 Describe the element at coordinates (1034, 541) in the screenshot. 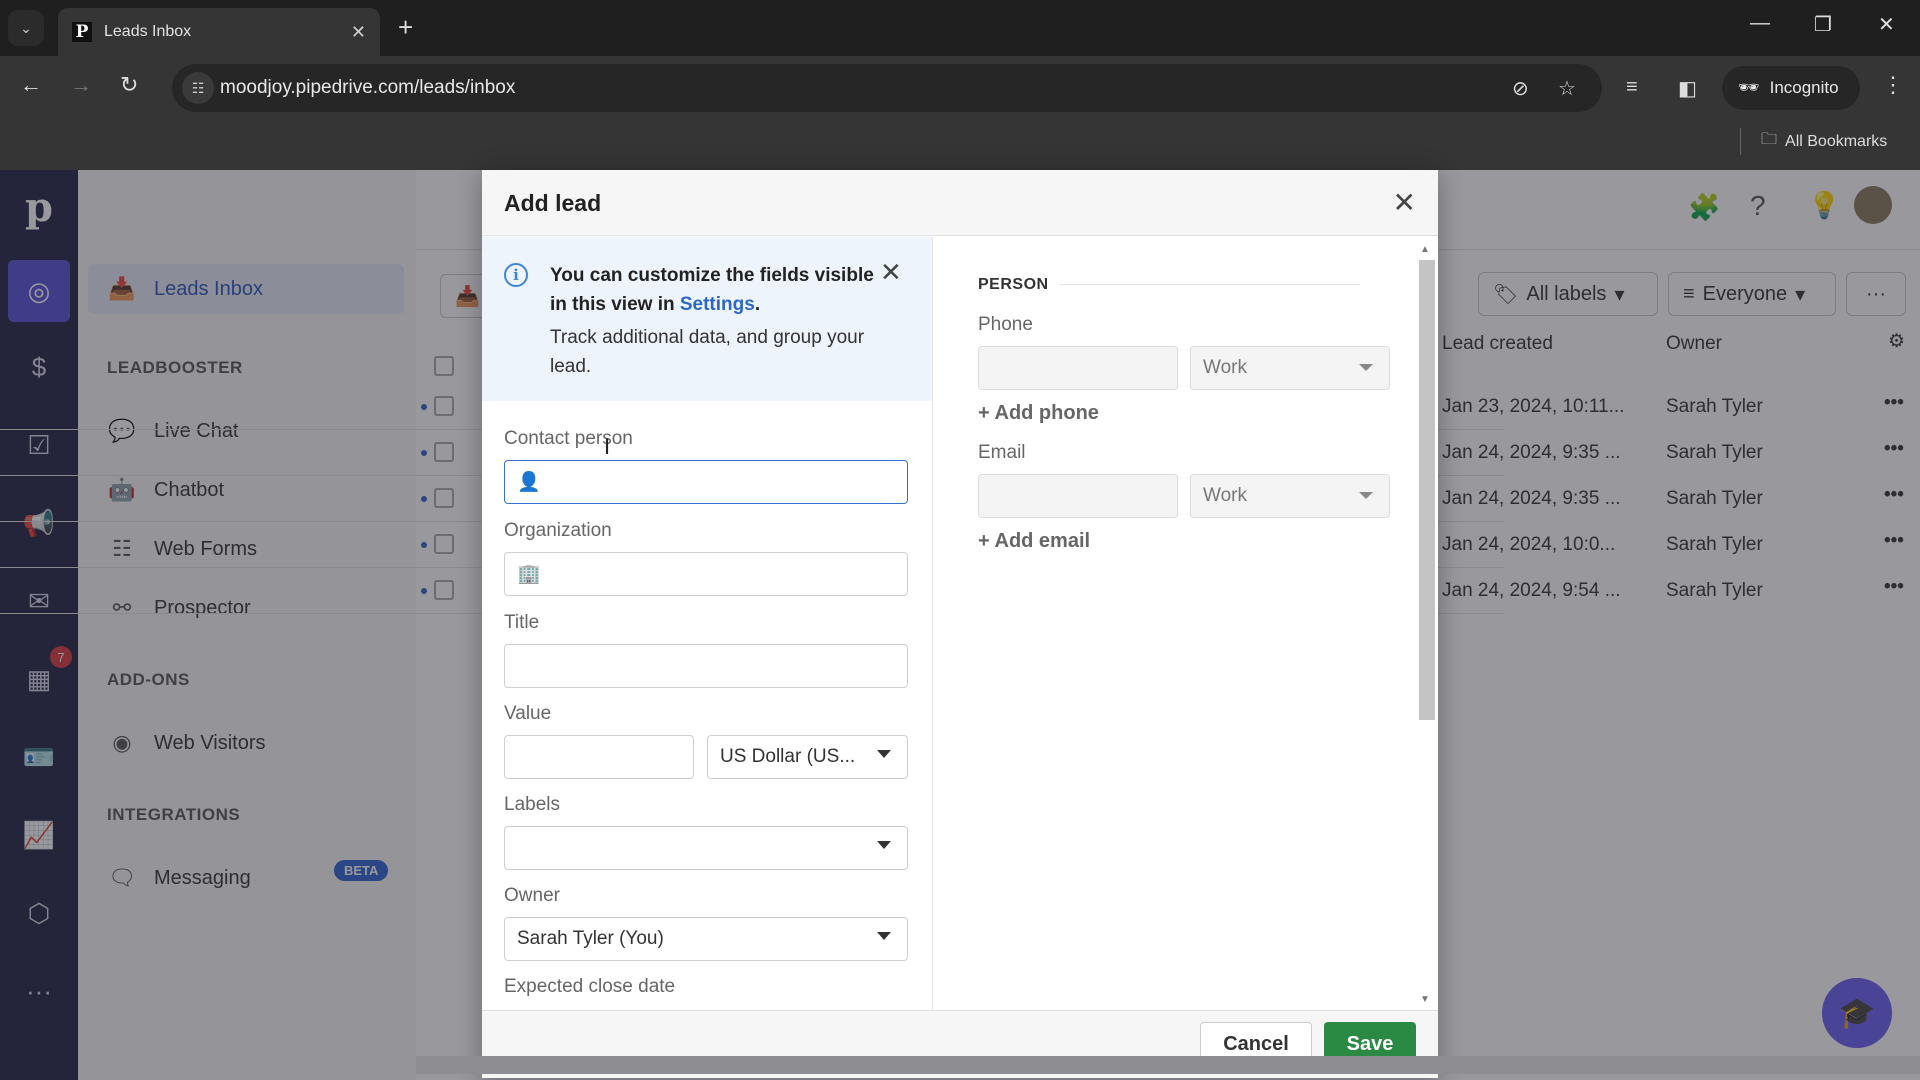

I see `add-email-link: + Add email` at that location.